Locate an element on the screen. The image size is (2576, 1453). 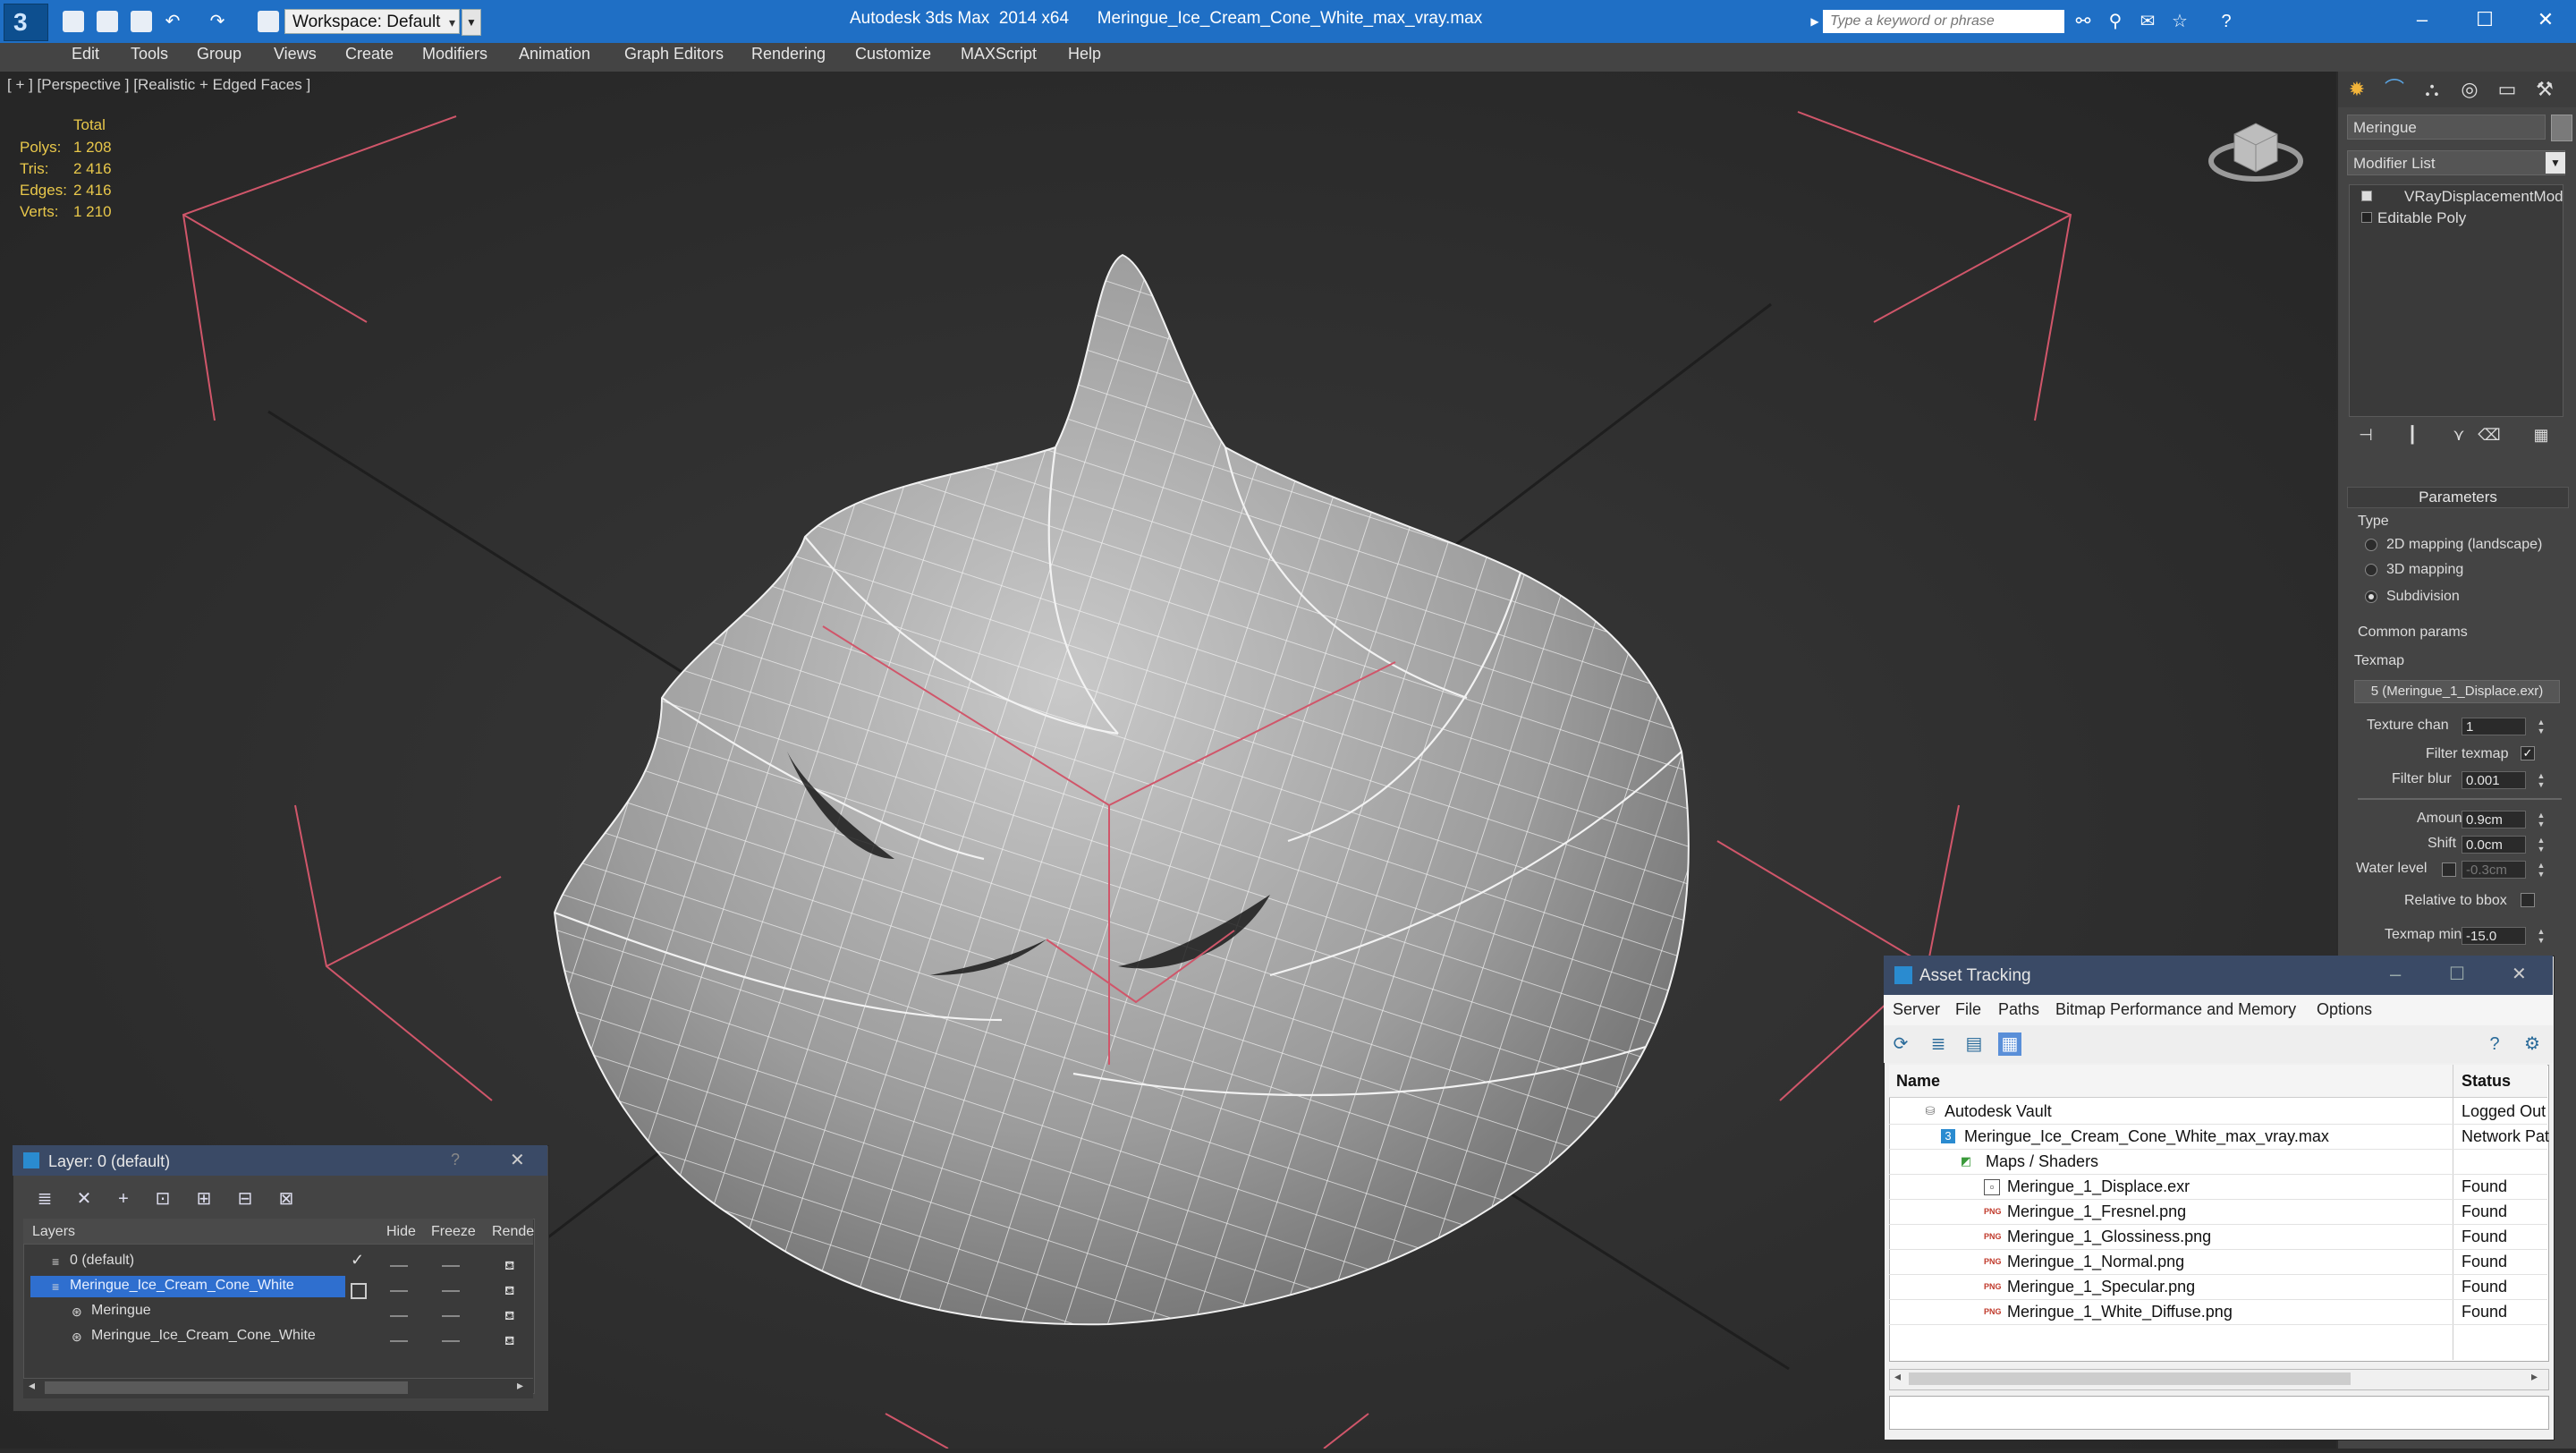
radio-2d-mapping is located at coordinates (2371, 545).